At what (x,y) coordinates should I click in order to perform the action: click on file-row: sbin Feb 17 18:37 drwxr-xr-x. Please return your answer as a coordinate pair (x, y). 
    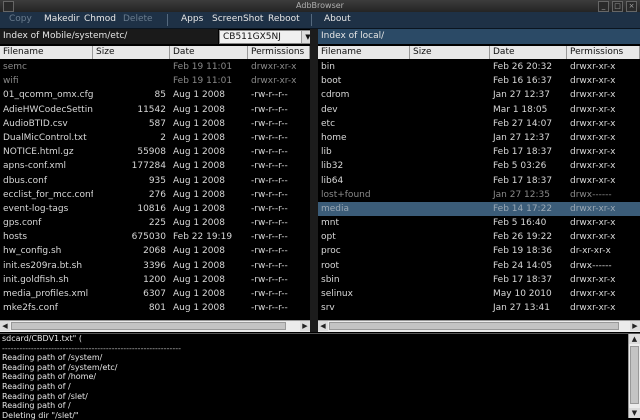
    Looking at the image, I should click on (479, 280).